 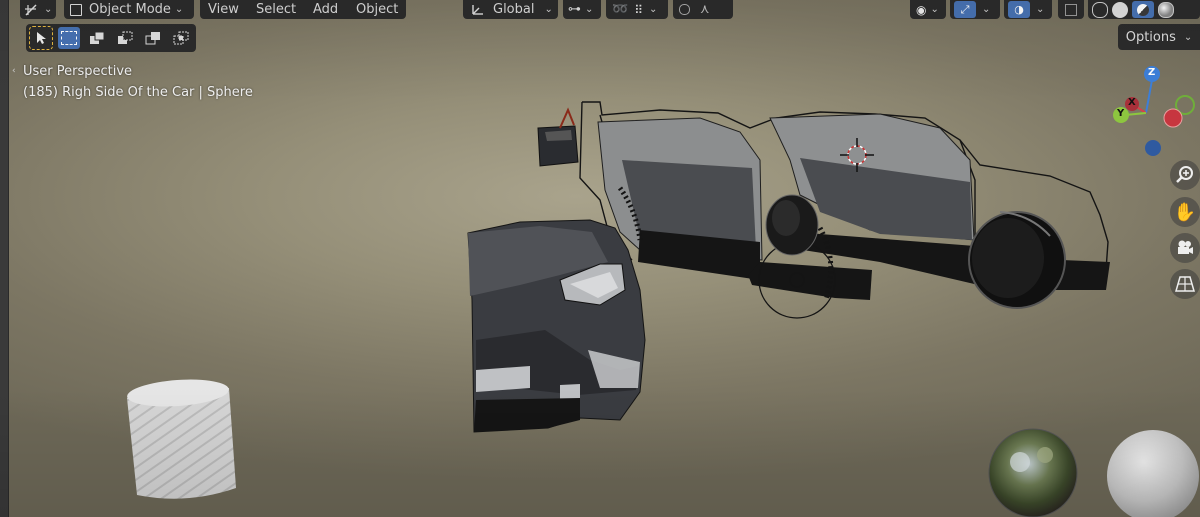 I want to click on 3d-viewport-editor-icon, so click(x=31, y=9).